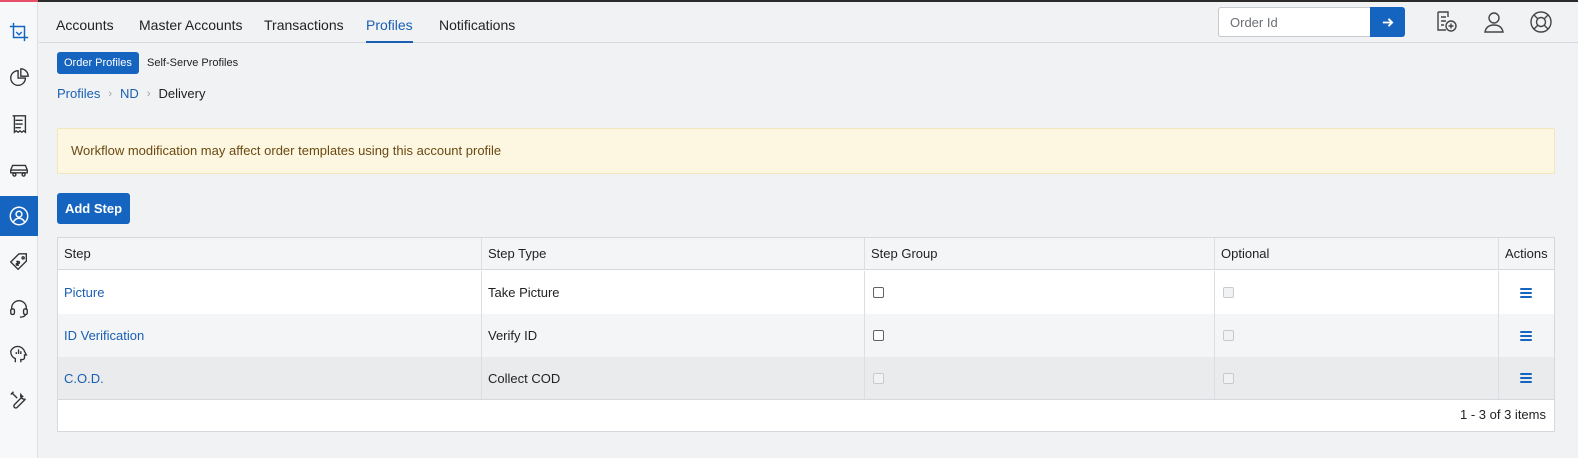  I want to click on breadcrumb-nd-link: ND, so click(129, 93).